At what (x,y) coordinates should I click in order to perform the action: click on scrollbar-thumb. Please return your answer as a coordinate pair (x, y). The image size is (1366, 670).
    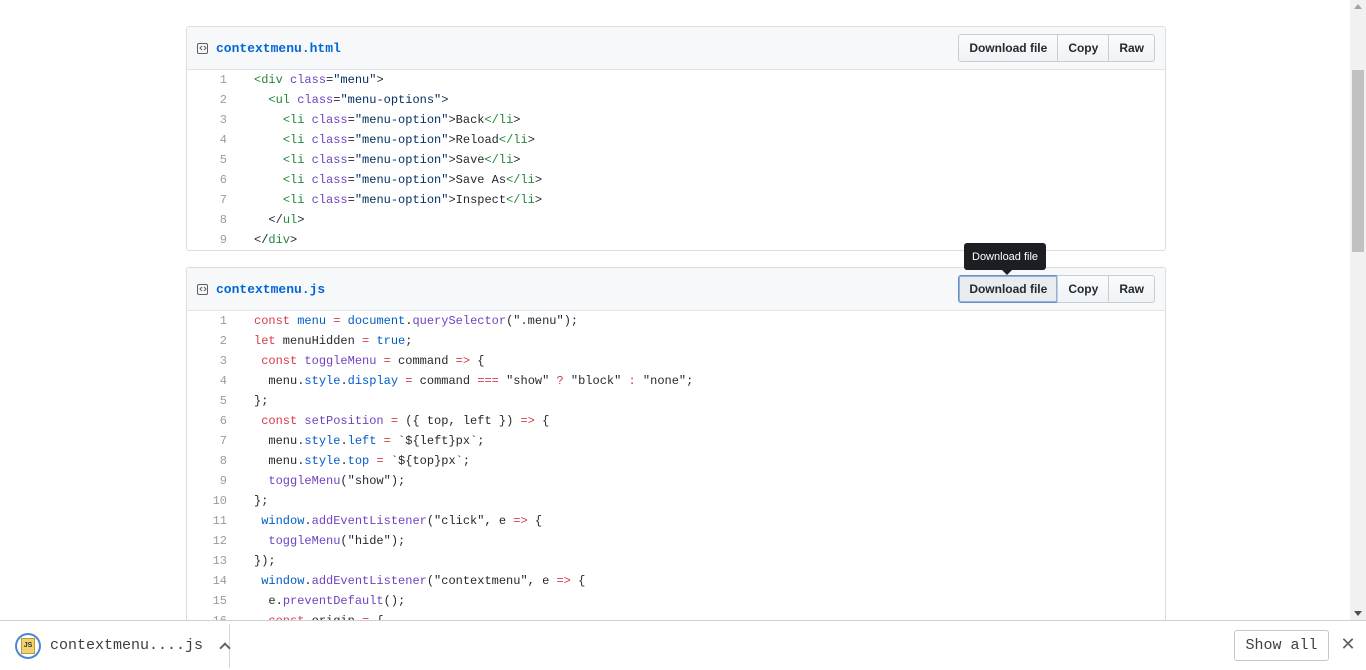
    Looking at the image, I should click on (1358, 161).